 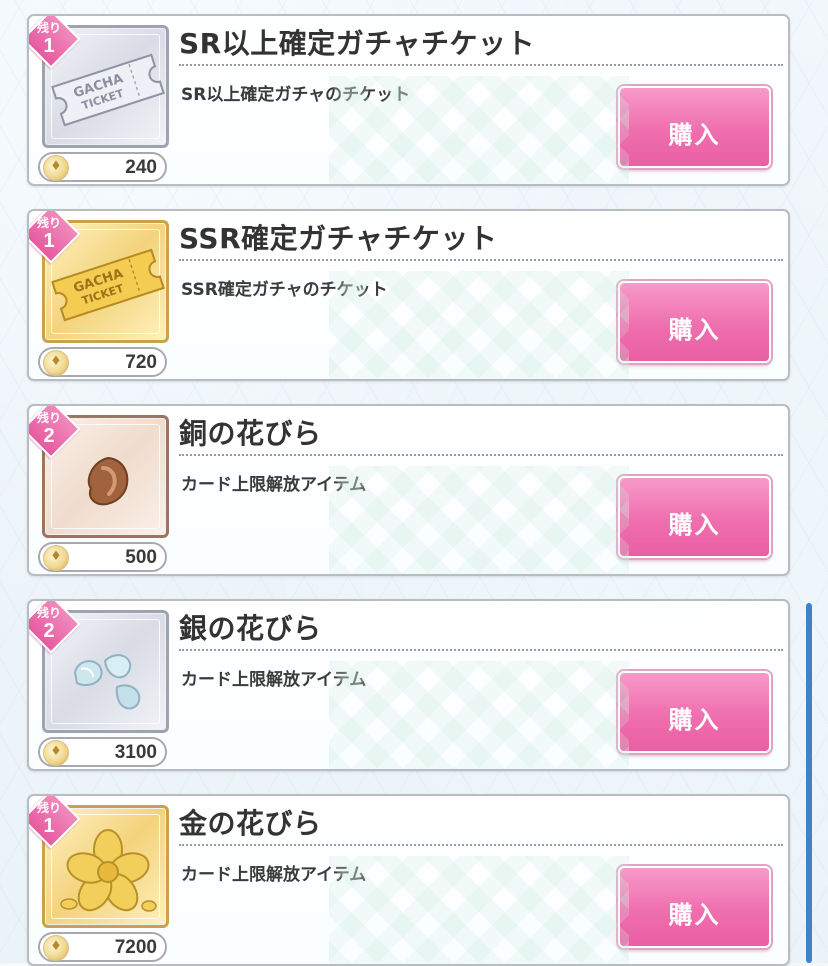 What do you see at coordinates (250, 433) in the screenshot?
I see `item-name: 銅の花びら` at bounding box center [250, 433].